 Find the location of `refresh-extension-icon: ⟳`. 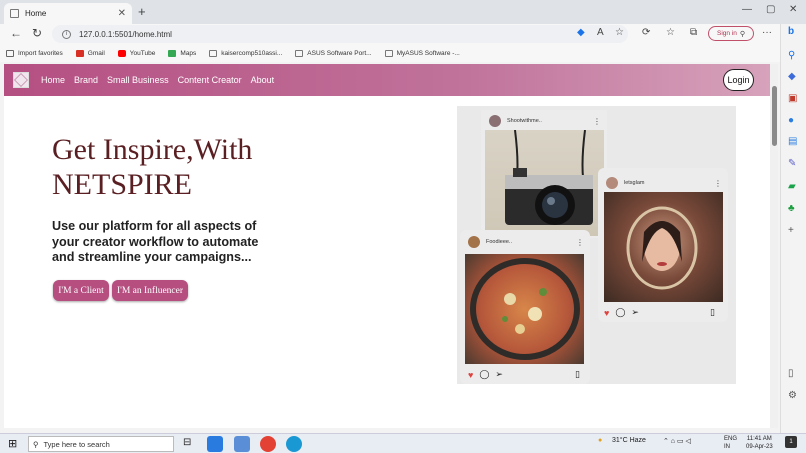

refresh-extension-icon: ⟳ is located at coordinates (646, 32).